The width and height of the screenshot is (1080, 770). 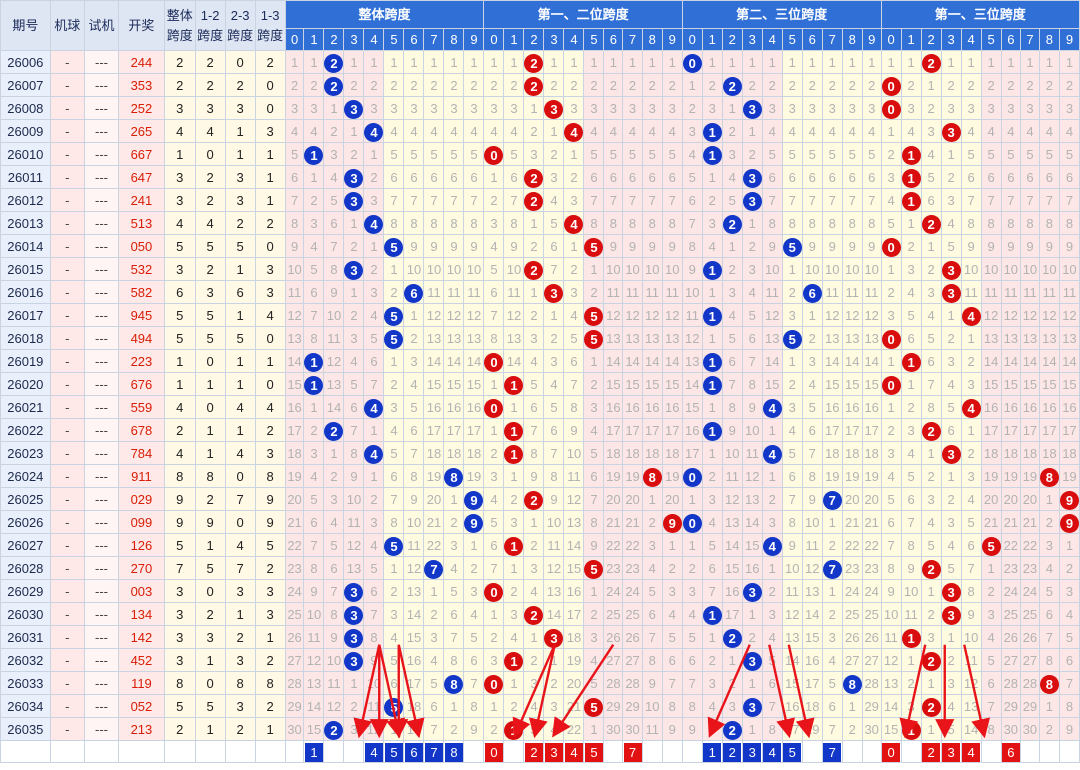 I want to click on span-hit-cell: 9, so click(x=474, y=522).